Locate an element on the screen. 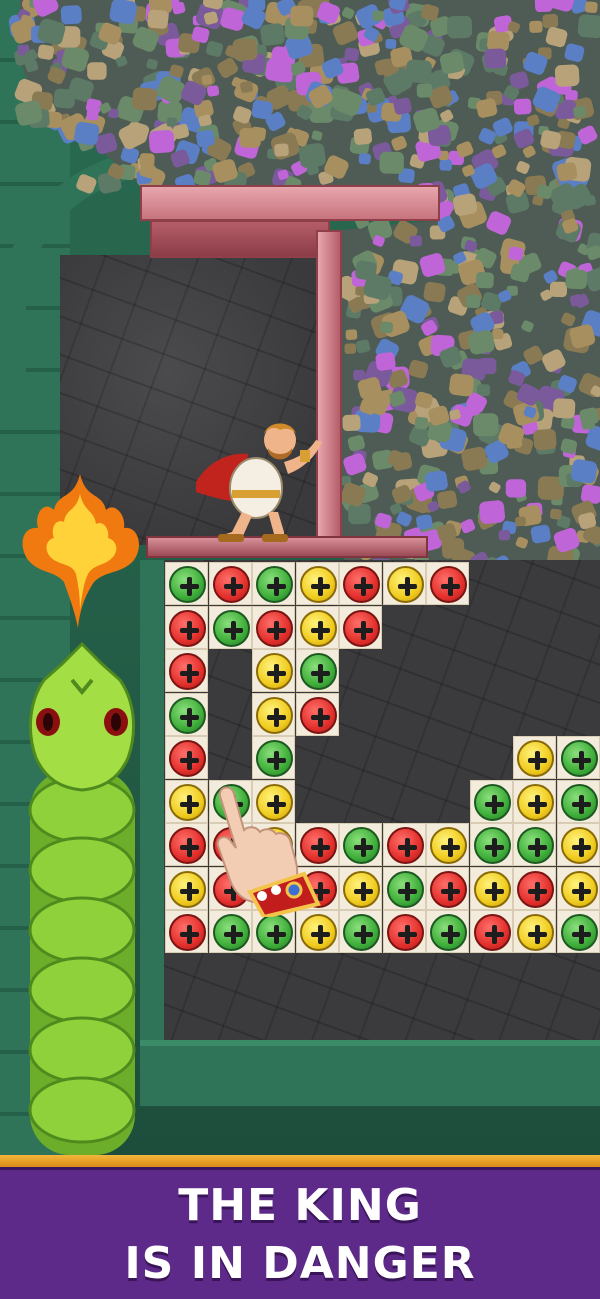 This screenshot has width=600, height=1299. banner-line-2: IS IN DANGER is located at coordinates (300, 1263).